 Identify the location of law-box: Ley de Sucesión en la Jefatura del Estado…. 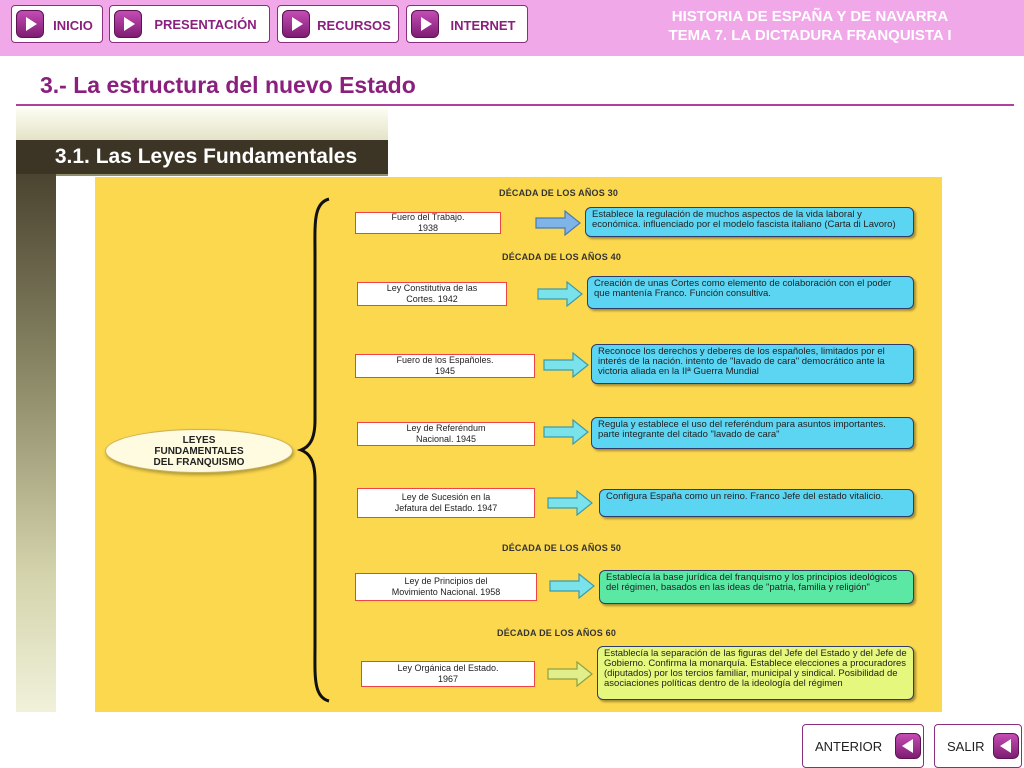
(446, 503).